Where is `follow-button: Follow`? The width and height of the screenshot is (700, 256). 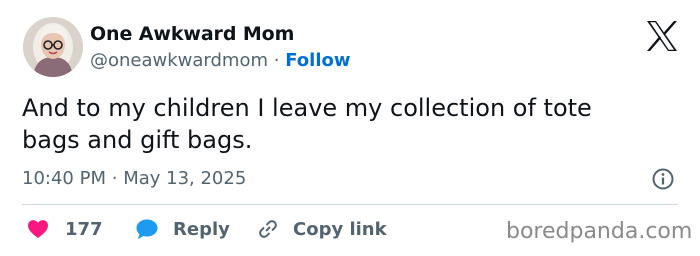
follow-button: Follow is located at coordinates (317, 60).